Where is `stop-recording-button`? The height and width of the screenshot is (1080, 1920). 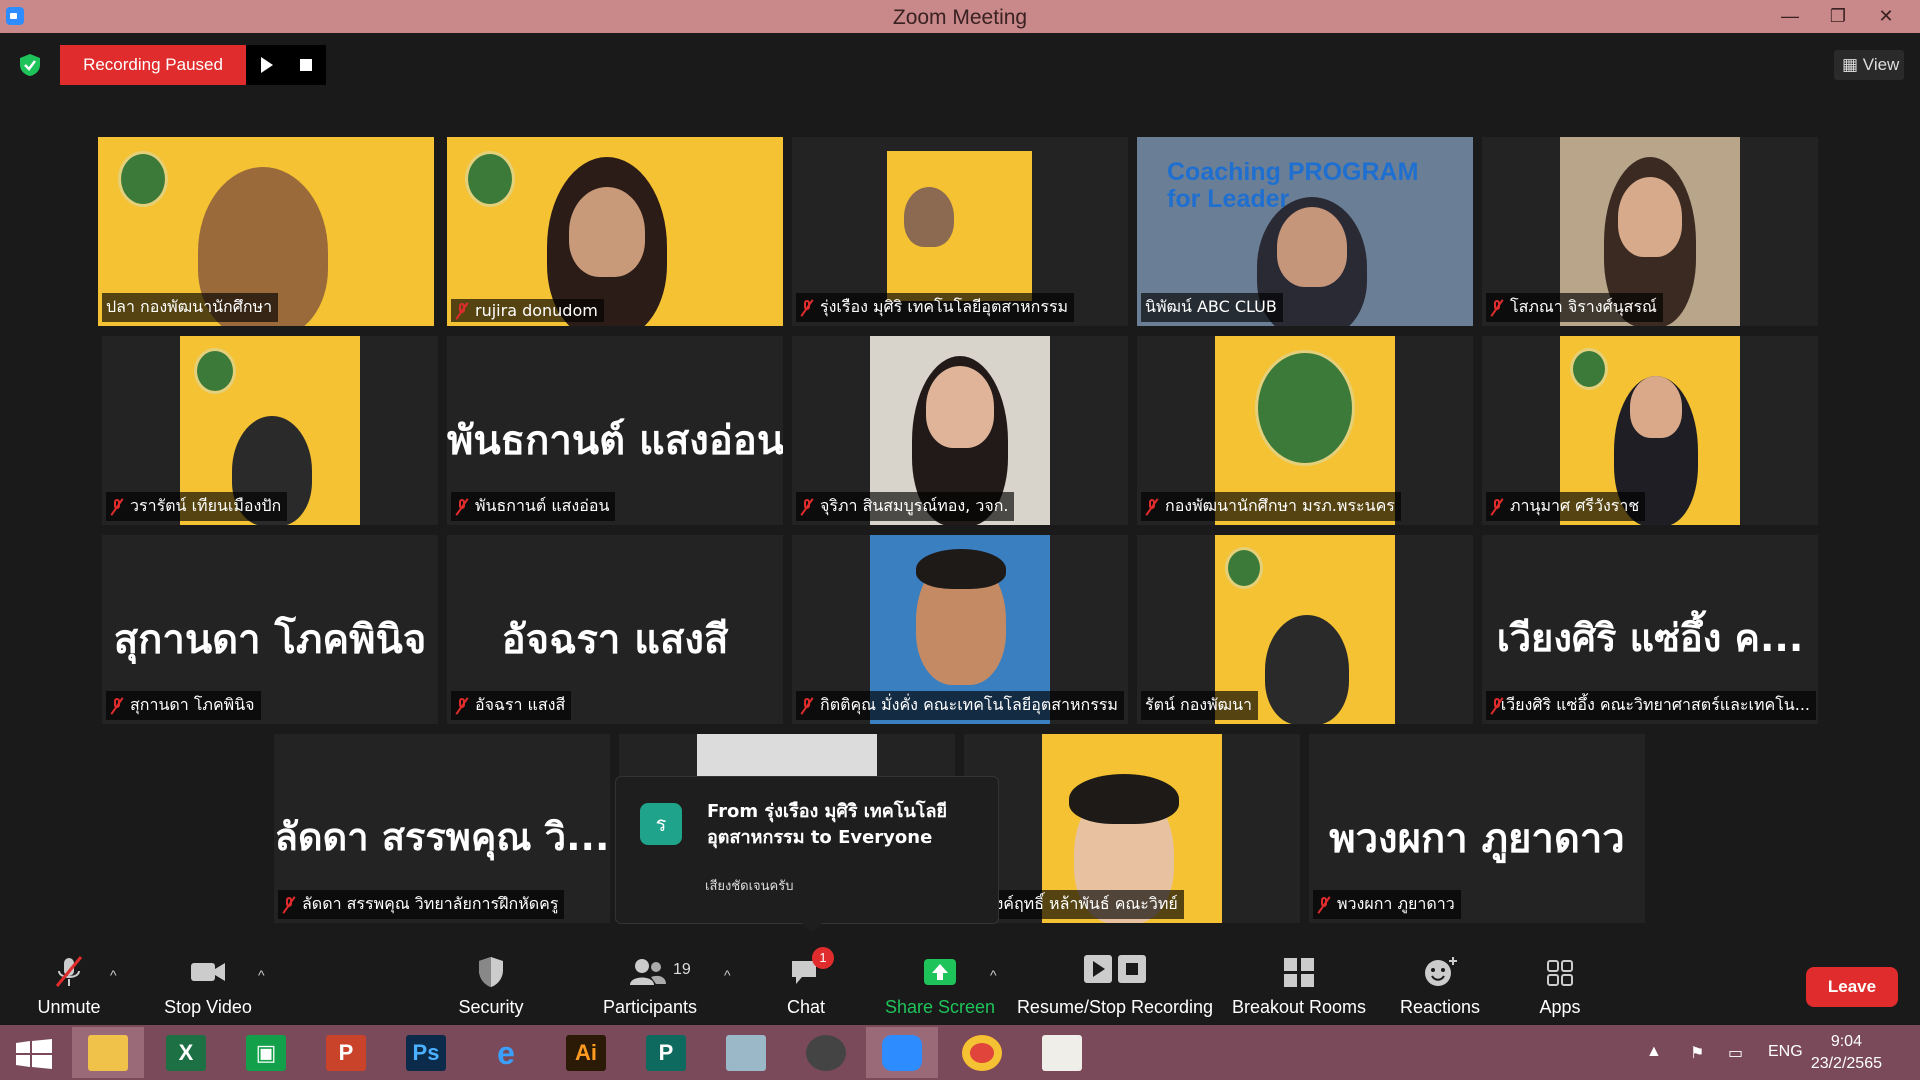 stop-recording-button is located at coordinates (306, 65).